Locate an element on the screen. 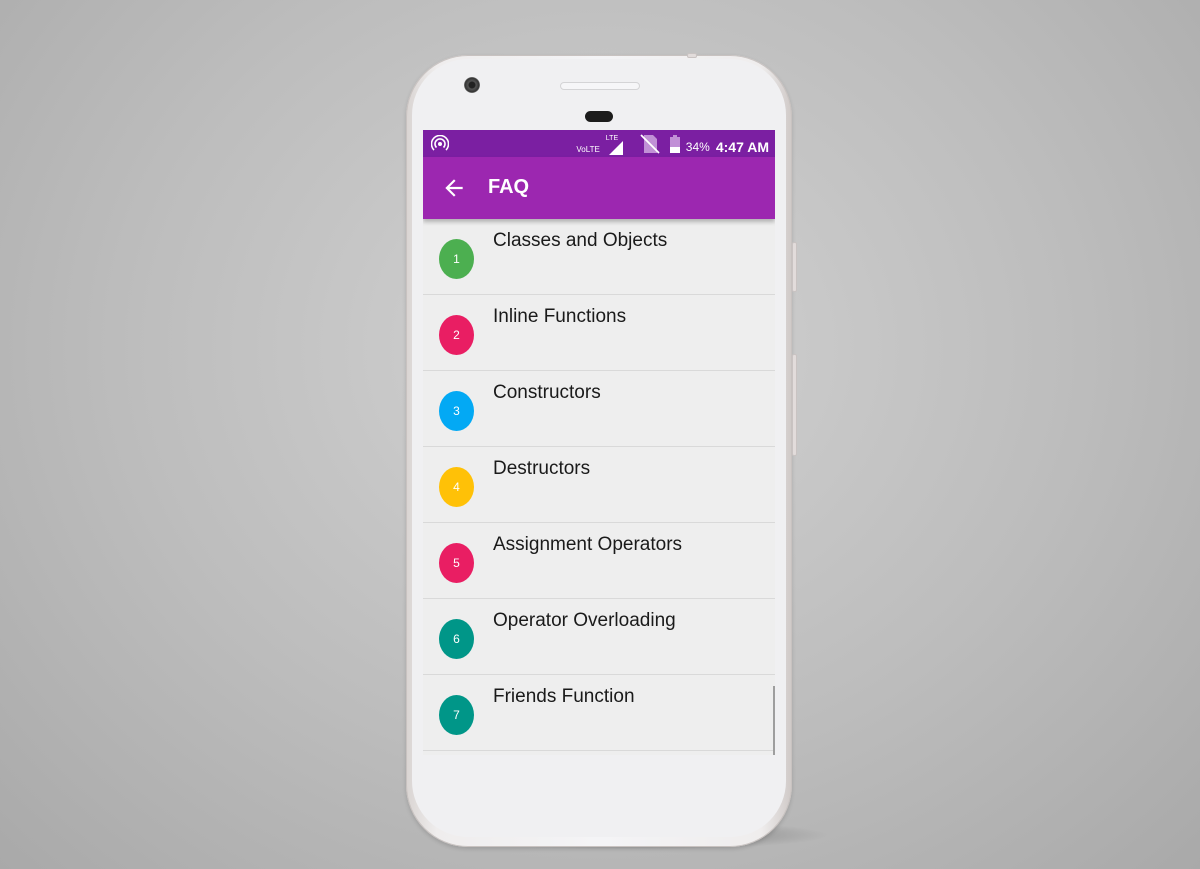 Image resolution: width=1200 pixels, height=869 pixels. page-title: FAQ is located at coordinates (509, 187).